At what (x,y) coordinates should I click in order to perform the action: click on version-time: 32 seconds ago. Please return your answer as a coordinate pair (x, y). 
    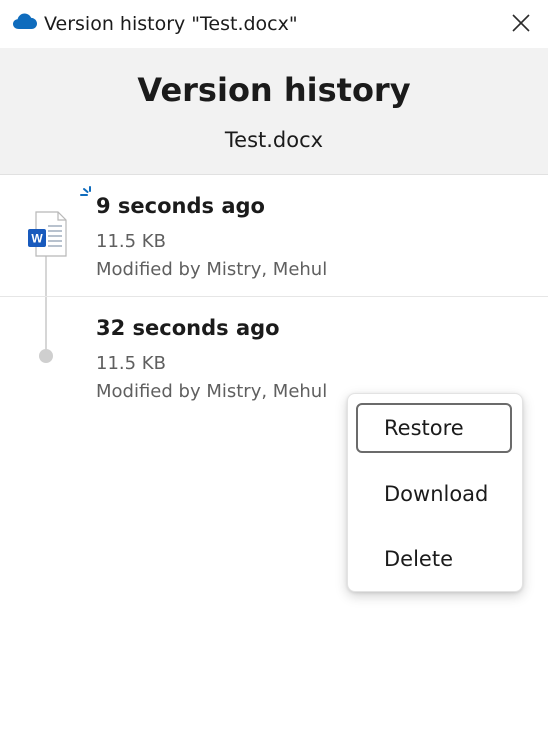
    Looking at the image, I should click on (188, 328).